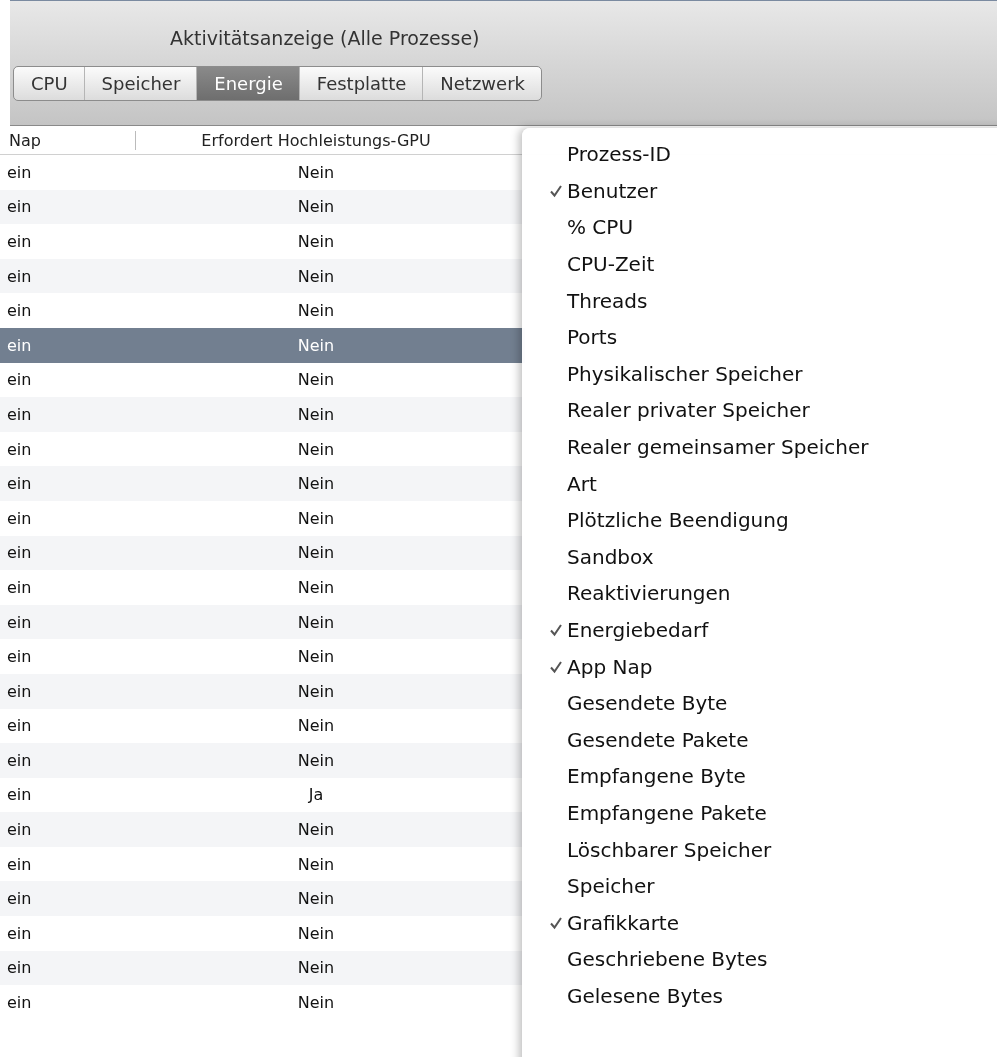 The height and width of the screenshot is (1057, 997). Describe the element at coordinates (482, 83) in the screenshot. I see `tab: Netzwerk` at that location.